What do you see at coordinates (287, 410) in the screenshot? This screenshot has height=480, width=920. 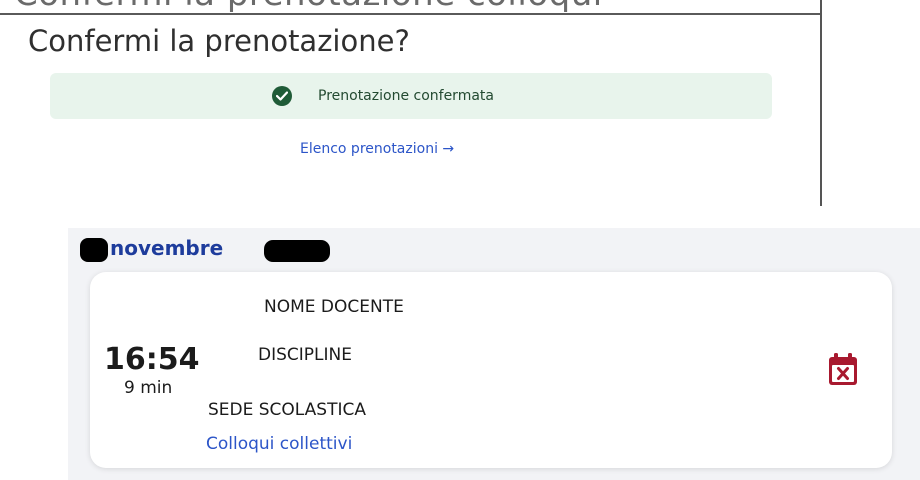 I see `school-location: SEDE SCOLASTICA` at bounding box center [287, 410].